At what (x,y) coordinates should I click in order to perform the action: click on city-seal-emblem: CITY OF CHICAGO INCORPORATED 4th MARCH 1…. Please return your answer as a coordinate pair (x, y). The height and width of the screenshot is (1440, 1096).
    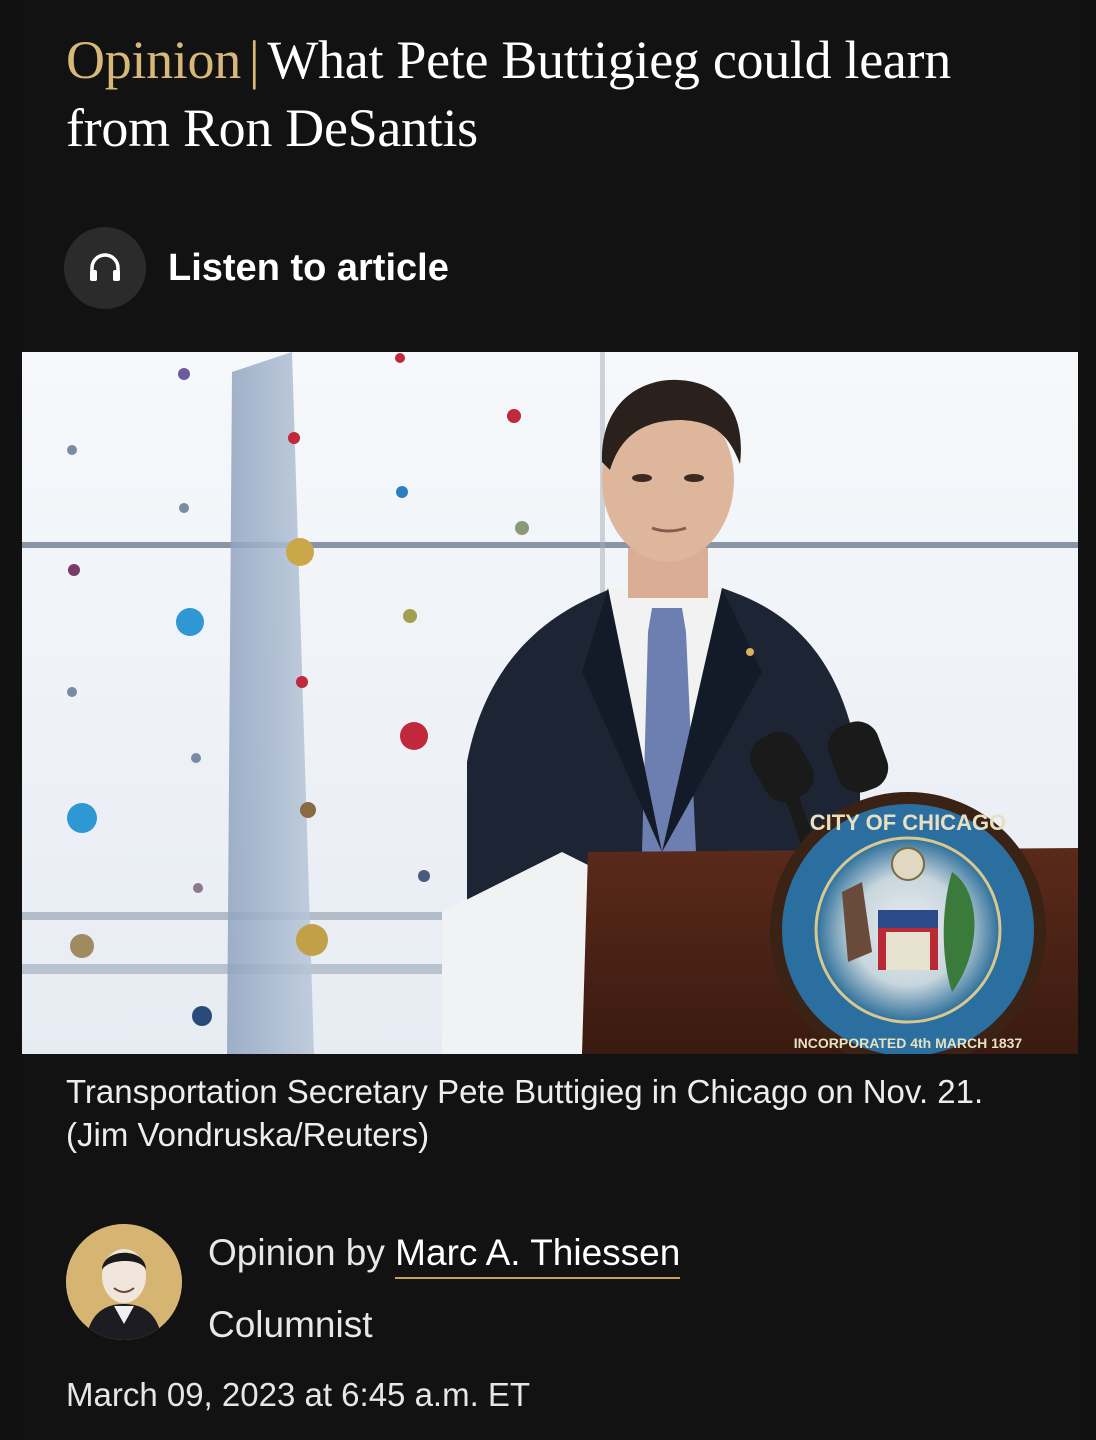
    Looking at the image, I should click on (908, 923).